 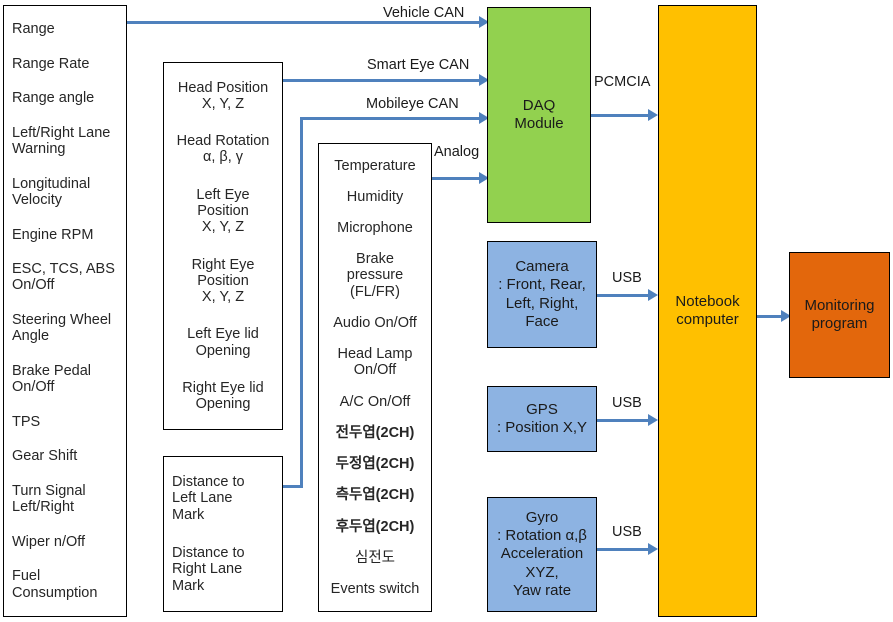 What do you see at coordinates (375, 275) in the screenshot?
I see `analog-signal-item: Brake pressure (FL/FR)` at bounding box center [375, 275].